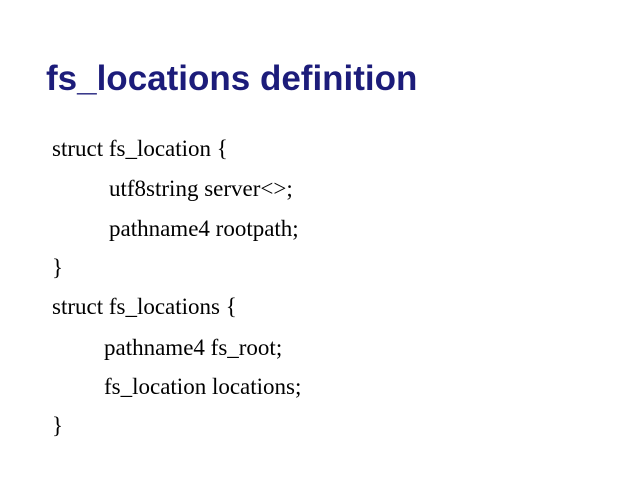 This screenshot has height=480, width=640. I want to click on code-line-struct-fs-locations-close: }, so click(58, 425).